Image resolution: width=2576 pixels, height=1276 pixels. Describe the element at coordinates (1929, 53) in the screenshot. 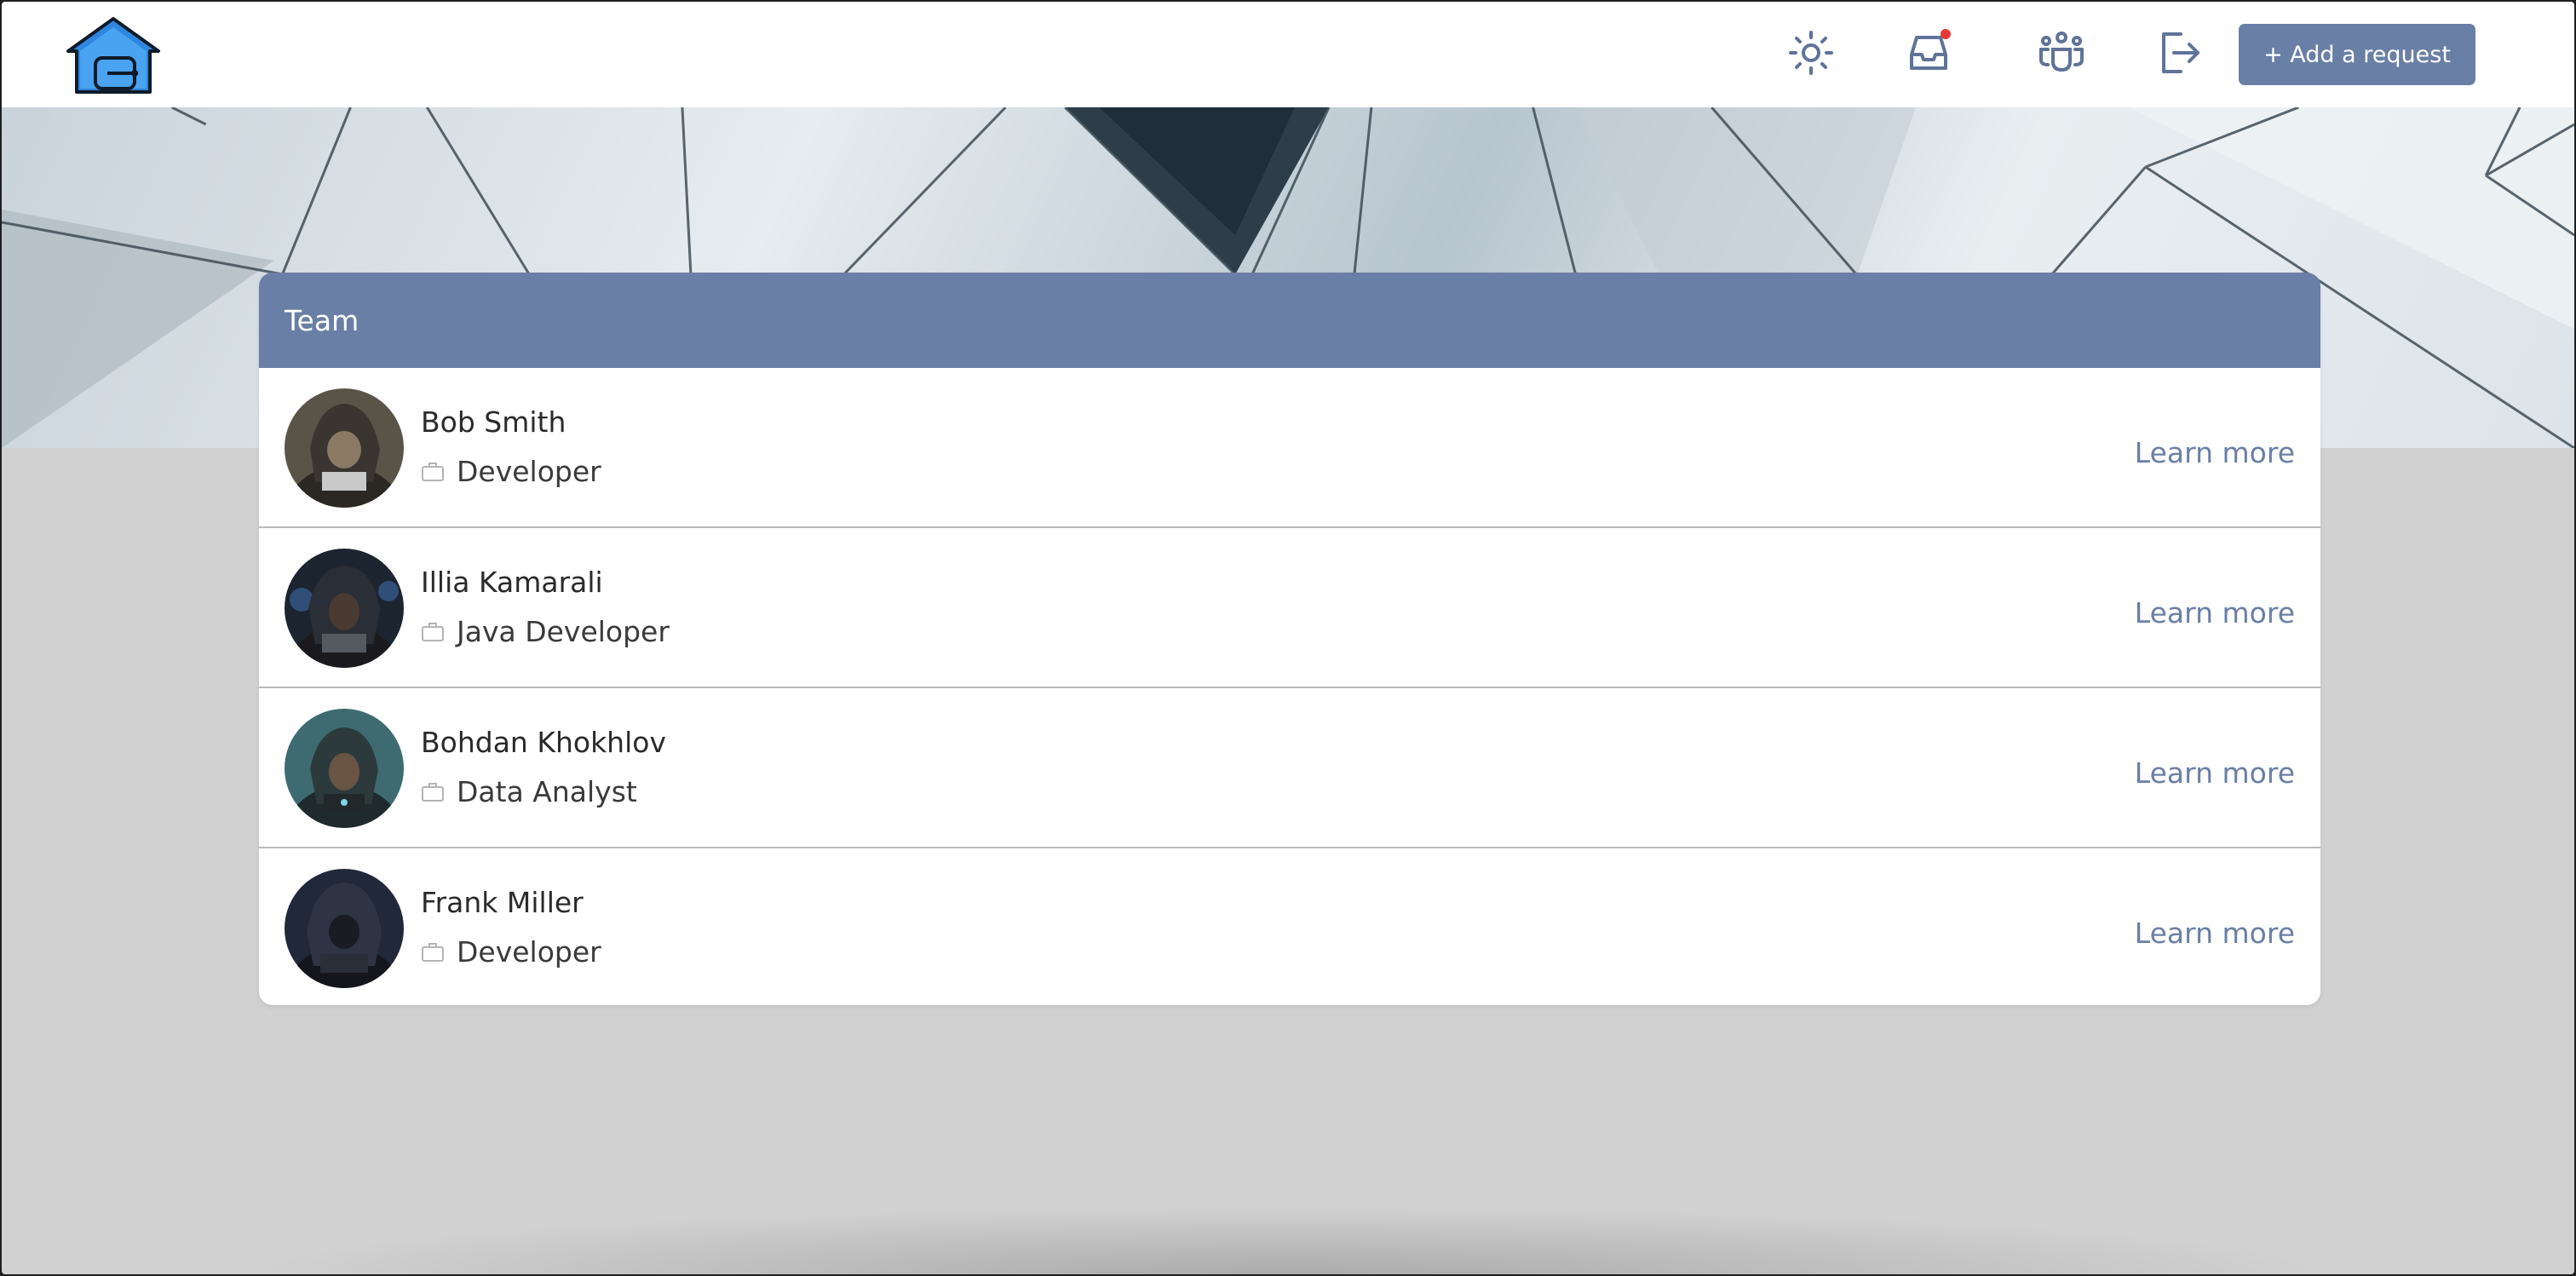

I see `inbox-icon` at that location.